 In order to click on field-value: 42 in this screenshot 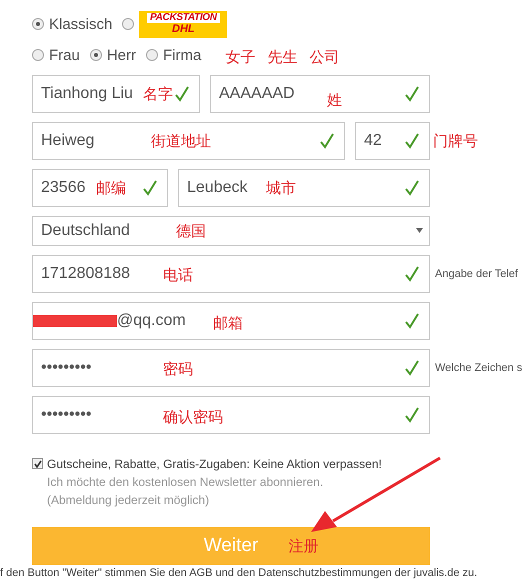, I will do `click(373, 141)`.